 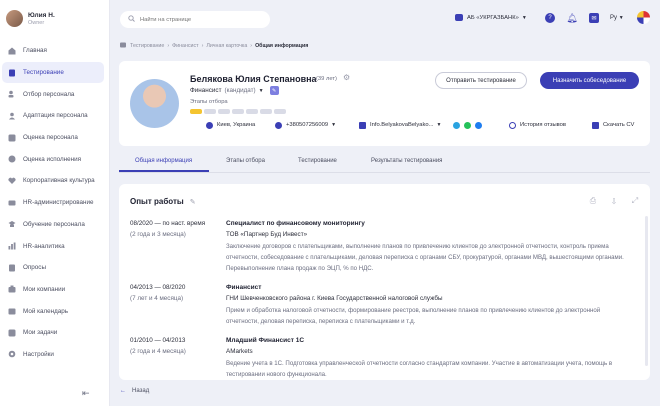 What do you see at coordinates (400, 125) in the screenshot?
I see `email-contact: Info.BelyakovaBelyako... ▼` at bounding box center [400, 125].